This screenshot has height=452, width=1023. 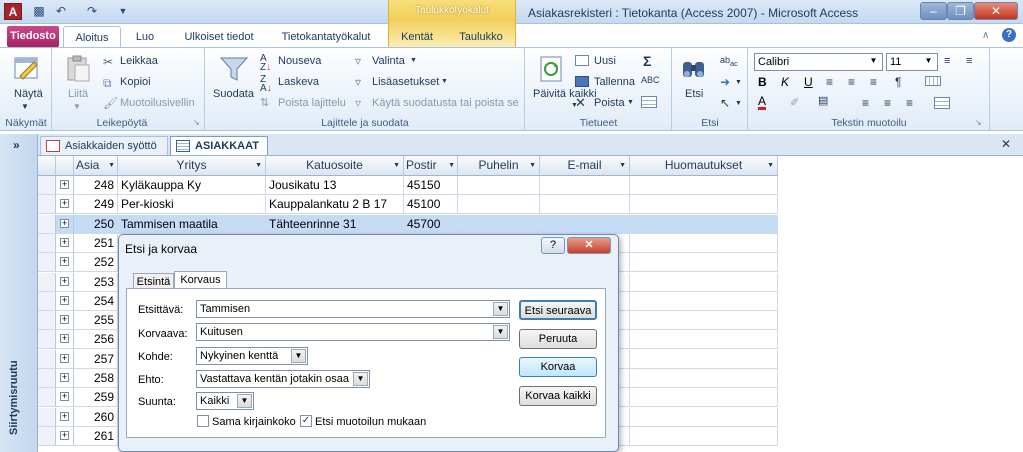 I want to click on table-cell: 250, so click(x=96, y=224).